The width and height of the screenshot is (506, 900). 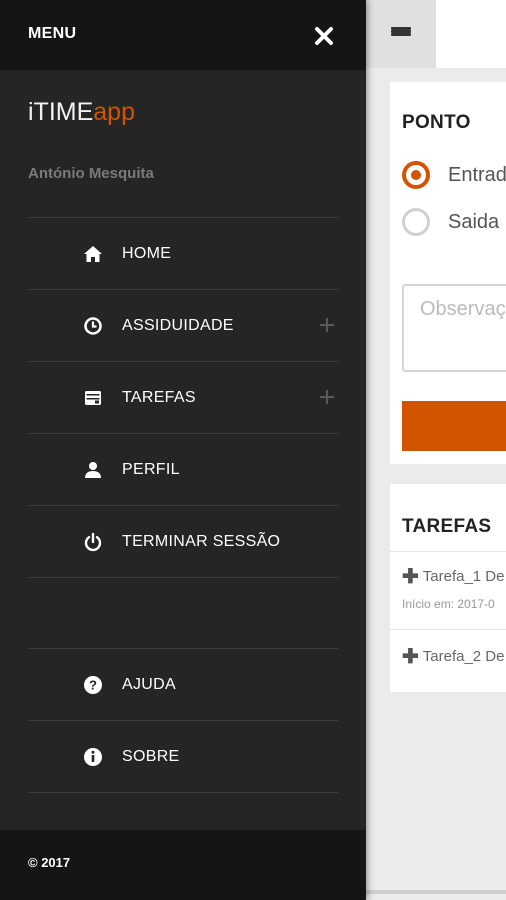 What do you see at coordinates (454, 426) in the screenshot?
I see `submit-ponto-button` at bounding box center [454, 426].